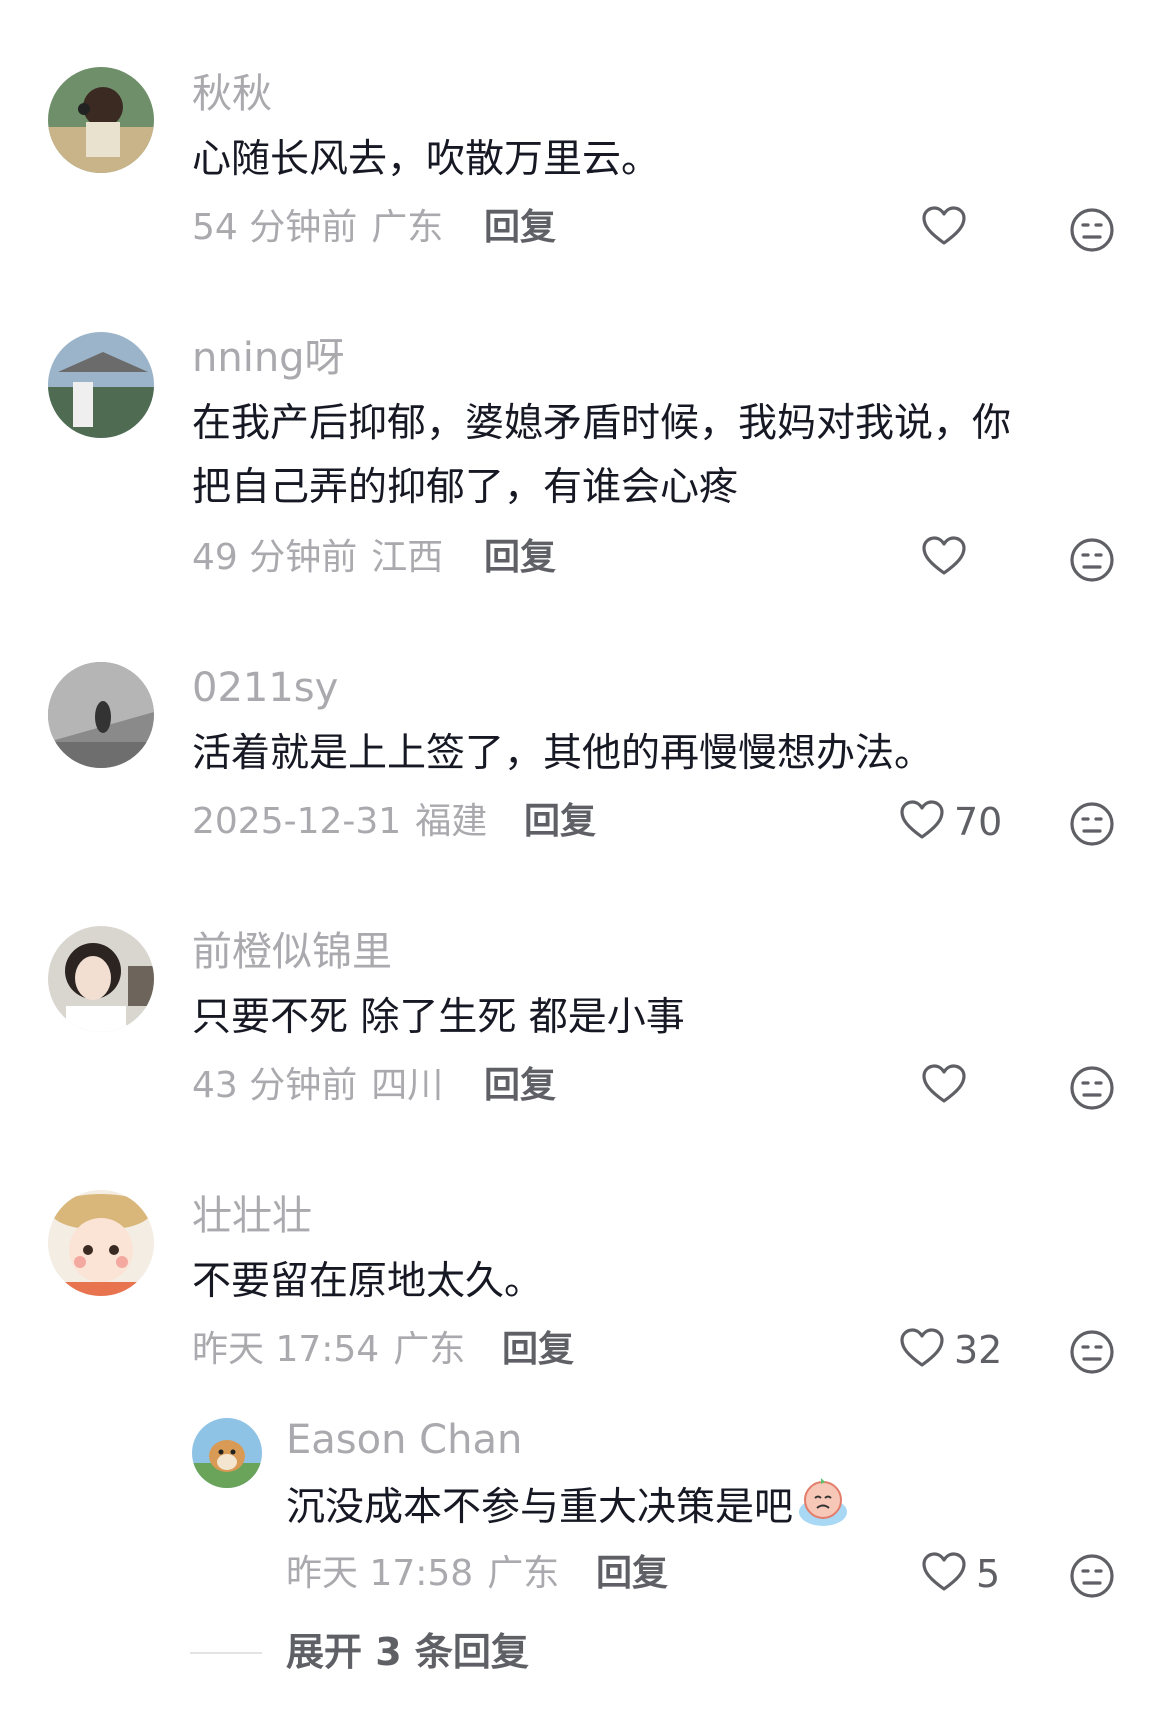 Image resolution: width=1170 pixels, height=1713 pixels. Describe the element at coordinates (268, 358) in the screenshot. I see `username: nning呀` at that location.